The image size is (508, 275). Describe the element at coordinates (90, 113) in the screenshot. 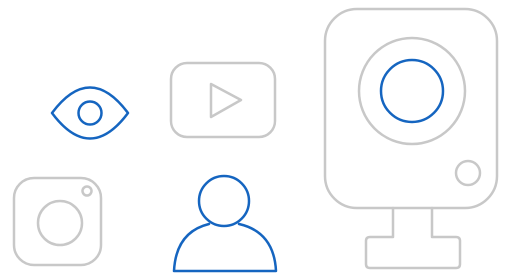

I see `eye-icon` at that location.